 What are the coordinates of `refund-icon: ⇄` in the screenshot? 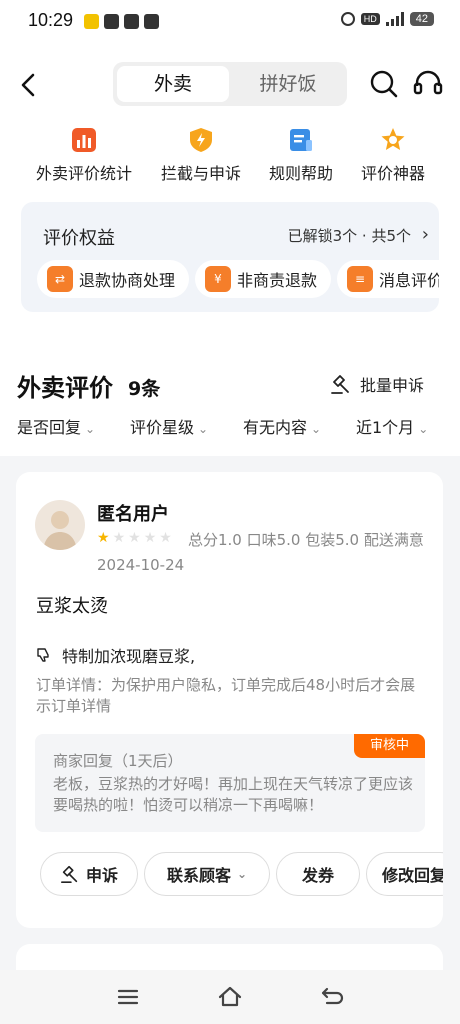 It's located at (60, 279).